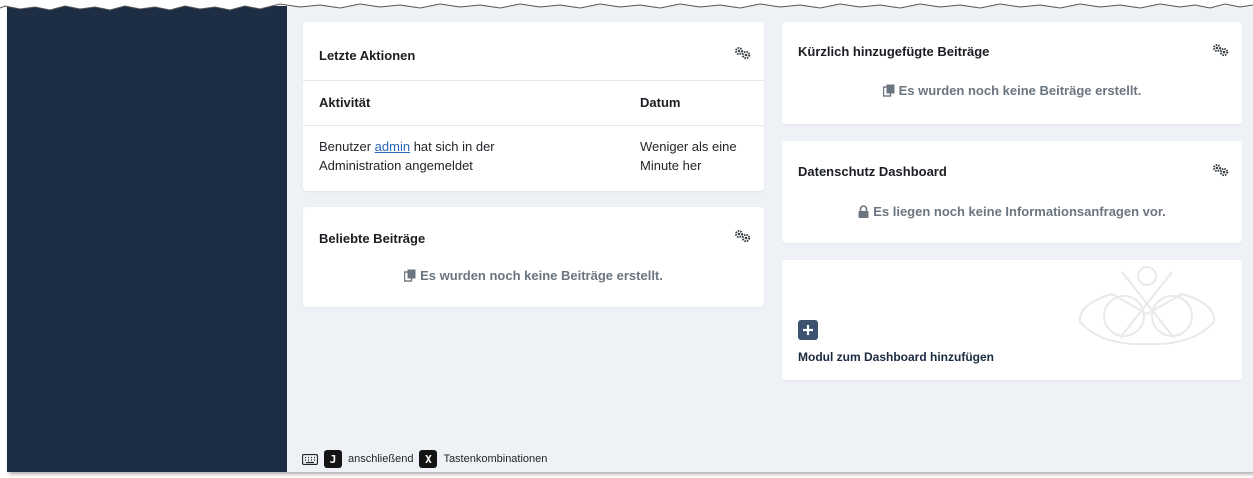 Image resolution: width=1253 pixels, height=478 pixels. What do you see at coordinates (392, 146) in the screenshot?
I see `user-link: admin` at bounding box center [392, 146].